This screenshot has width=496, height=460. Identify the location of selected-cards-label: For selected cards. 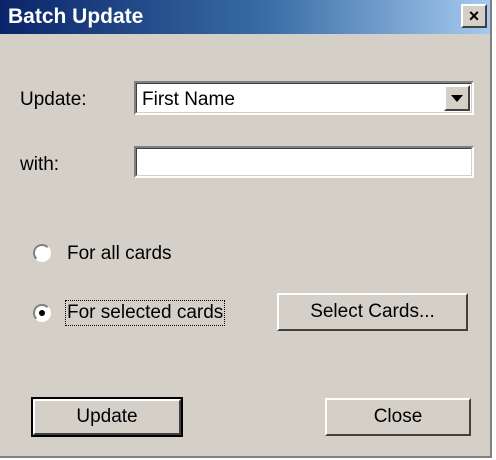
(145, 313).